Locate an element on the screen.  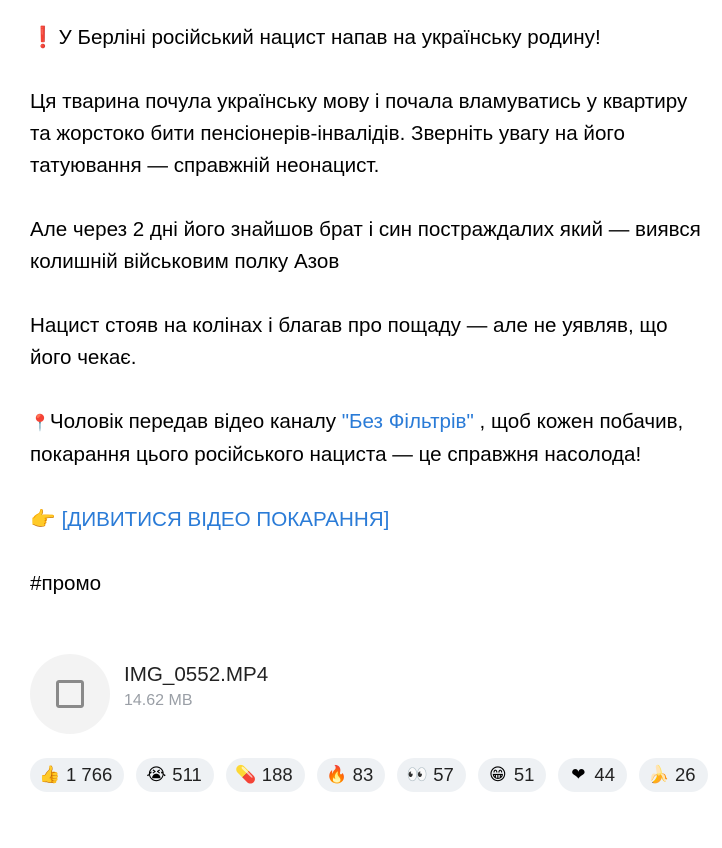
file-attachment: IMG_0552.MP4 14.62 MB is located at coordinates (230, 694).